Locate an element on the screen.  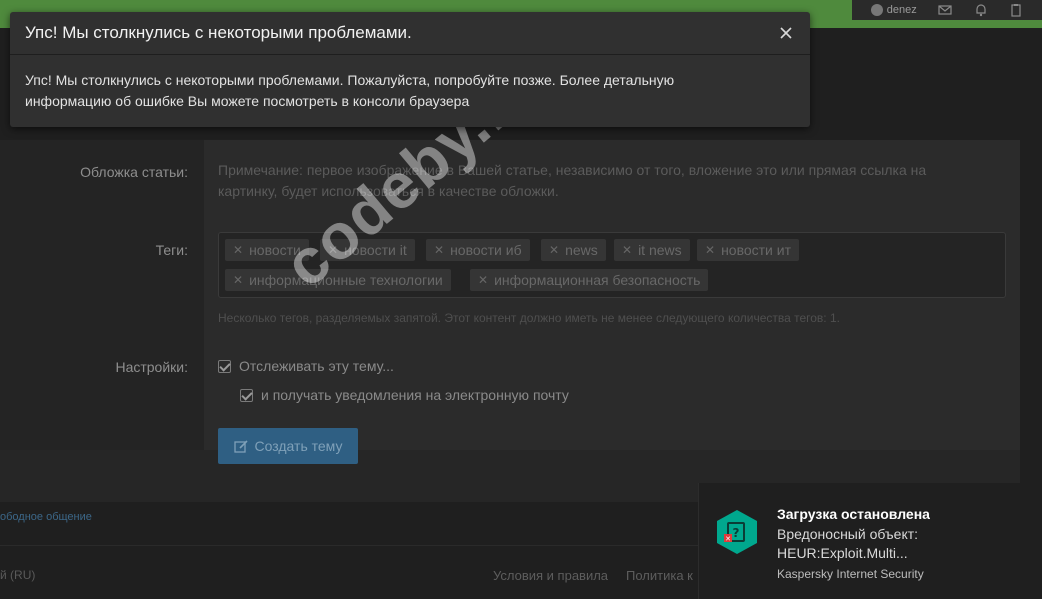
cover-label: Обложка статьи: is located at coordinates (134, 172).